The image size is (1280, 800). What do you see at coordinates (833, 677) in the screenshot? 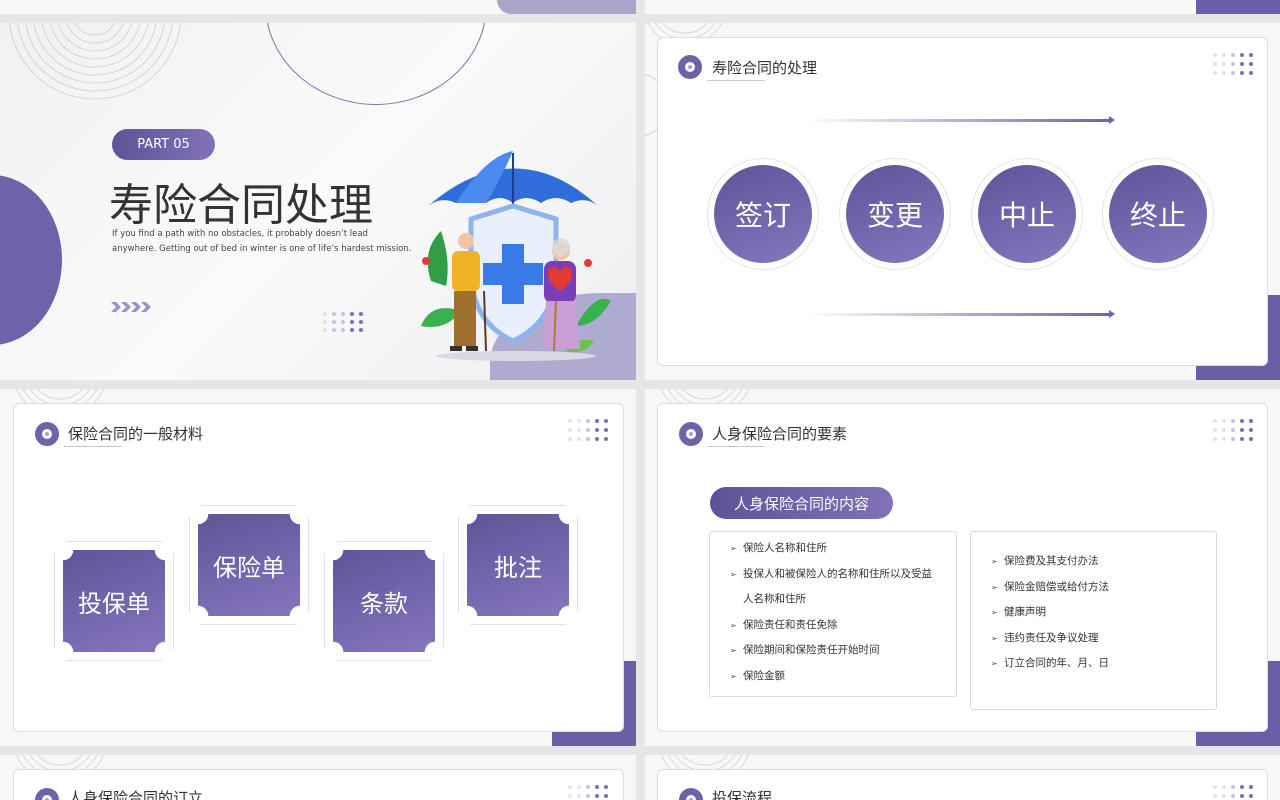
I see `list-item: 保险金额` at bounding box center [833, 677].